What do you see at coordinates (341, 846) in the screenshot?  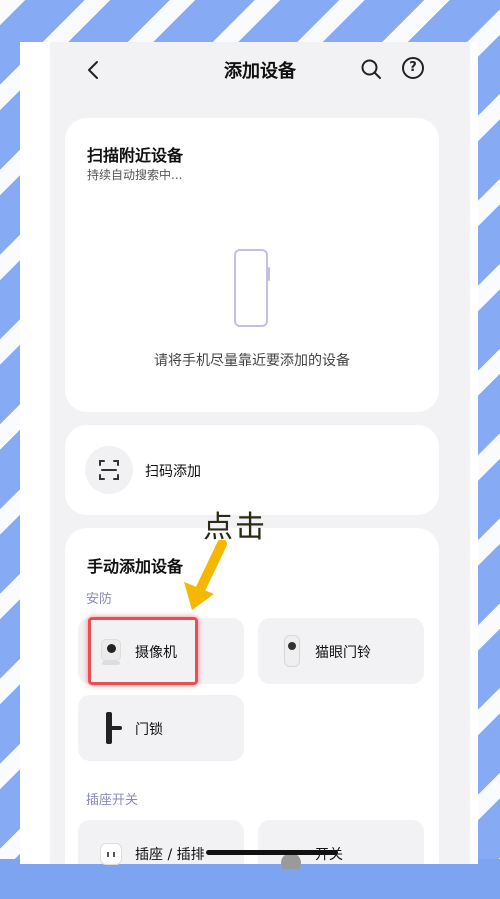 I see `tile-switch: 开关` at bounding box center [341, 846].